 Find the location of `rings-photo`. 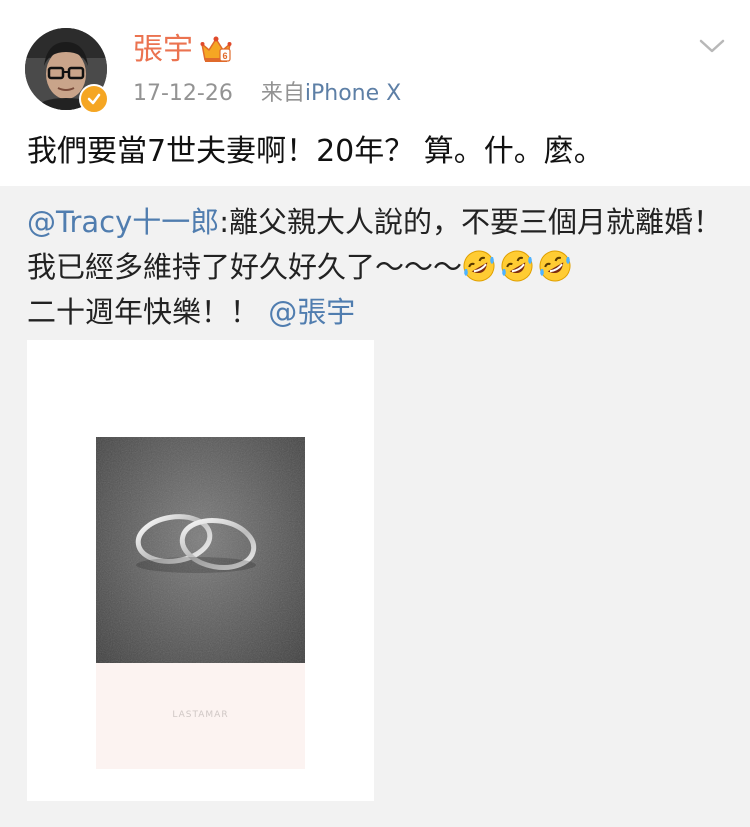

rings-photo is located at coordinates (200, 550).